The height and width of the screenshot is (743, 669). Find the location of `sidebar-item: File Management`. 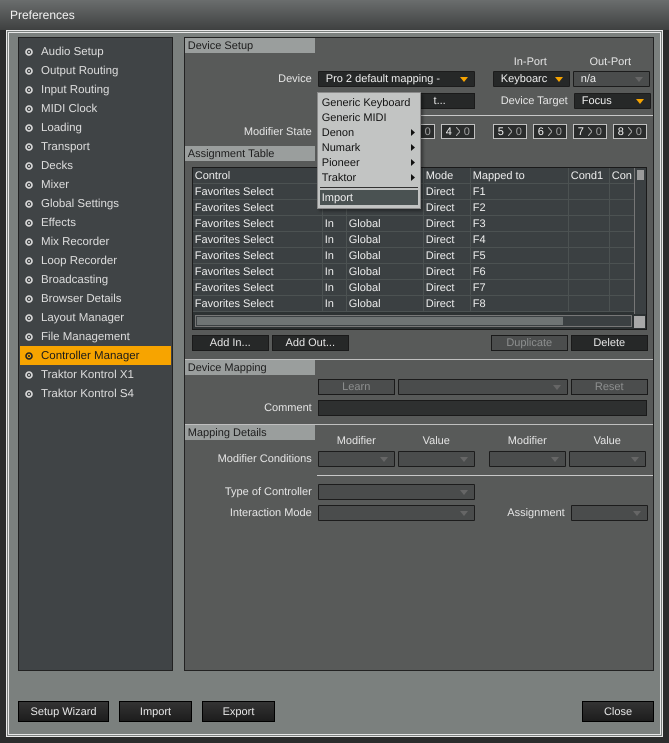

sidebar-item: File Management is located at coordinates (95, 336).